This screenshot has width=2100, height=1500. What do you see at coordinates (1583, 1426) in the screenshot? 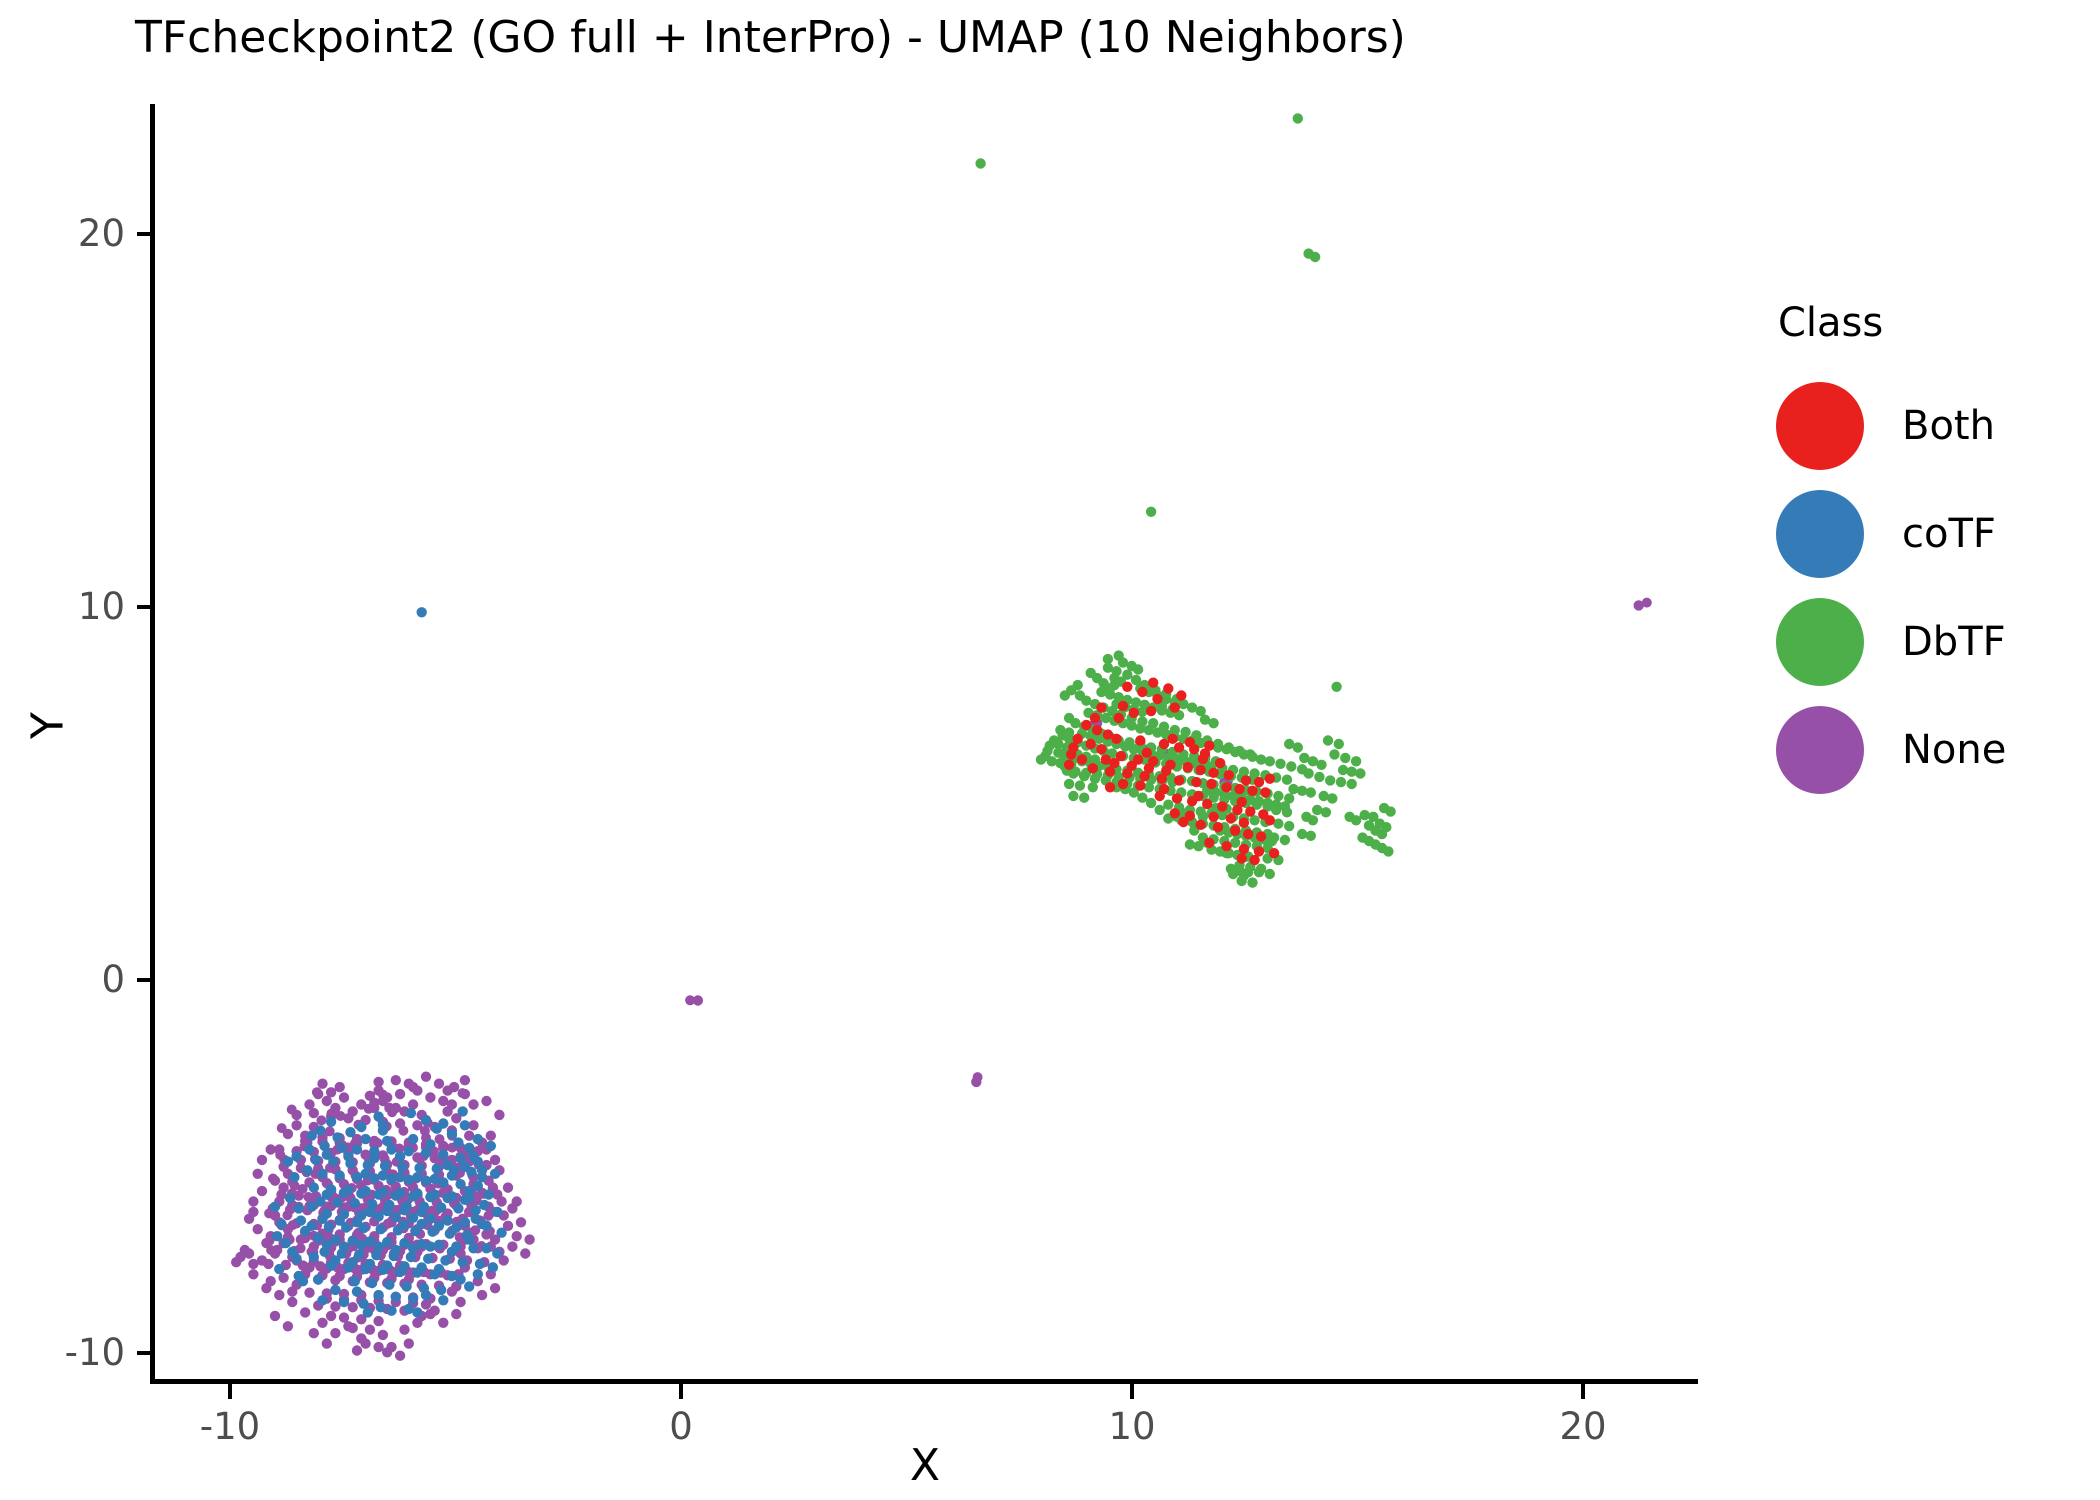
I see `x-ticklabel-20: 20` at bounding box center [1583, 1426].